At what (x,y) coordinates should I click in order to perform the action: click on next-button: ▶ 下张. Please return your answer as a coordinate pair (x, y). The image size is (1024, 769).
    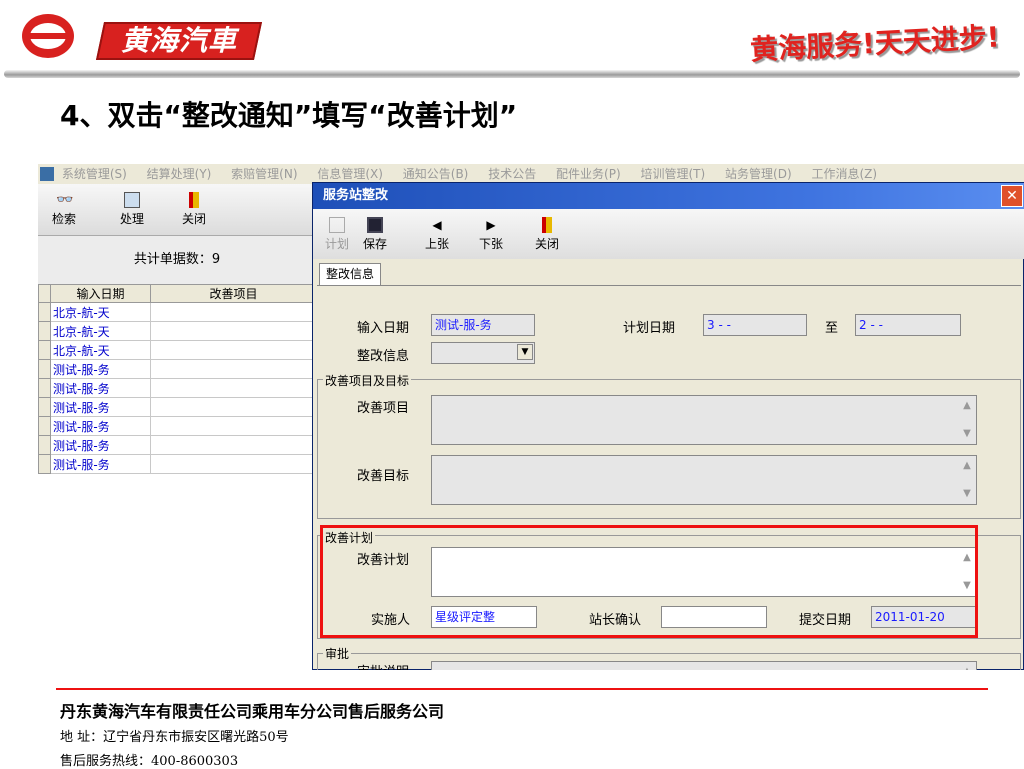
    Looking at the image, I should click on (491, 230).